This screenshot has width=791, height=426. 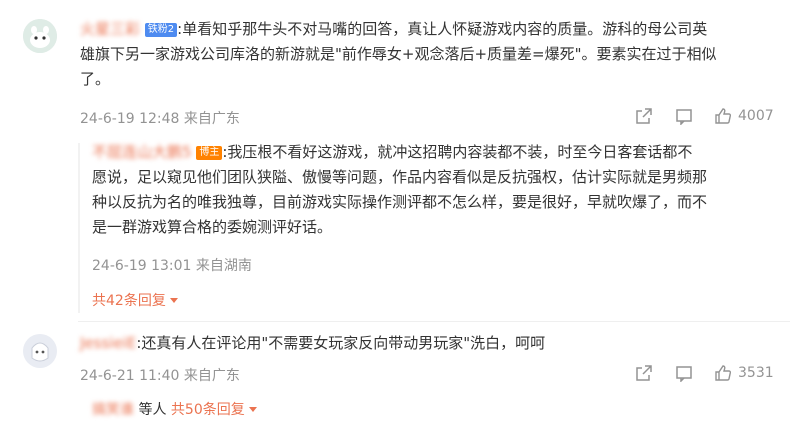 What do you see at coordinates (172, 266) in the screenshot?
I see `reply-meta: 24-6-19 13:01 来自湖南` at bounding box center [172, 266].